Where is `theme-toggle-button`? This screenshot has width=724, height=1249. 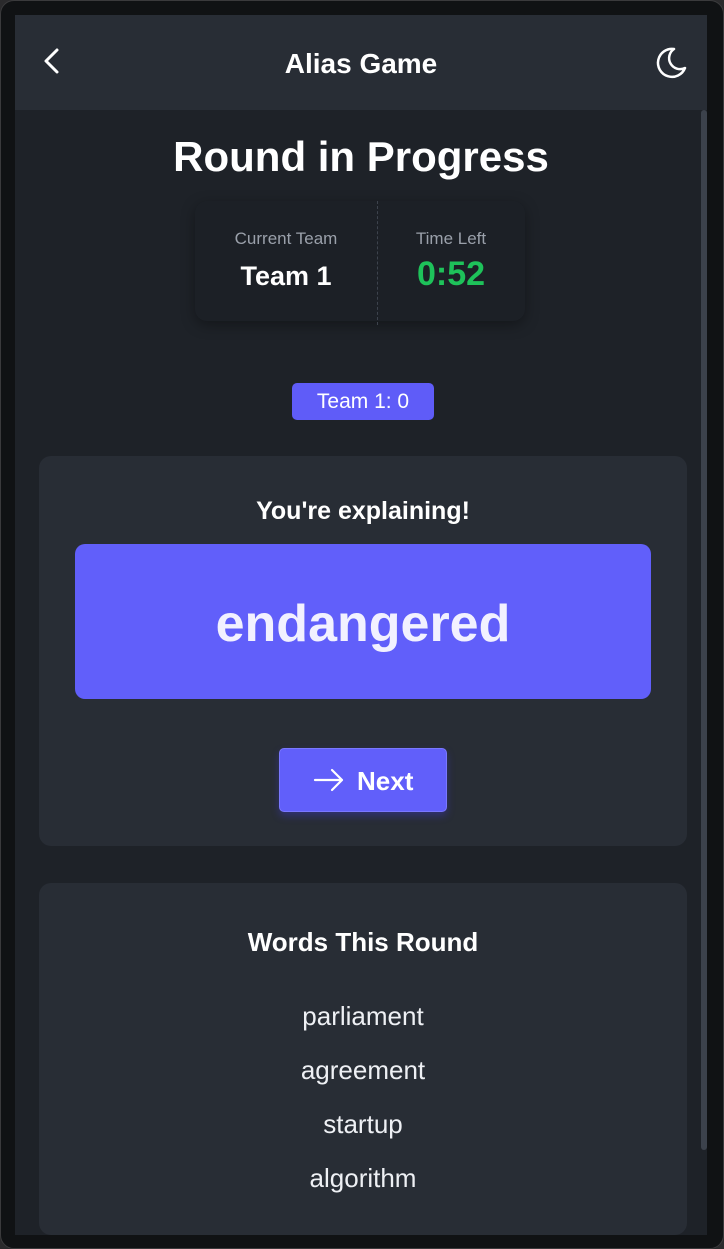
theme-toggle-button is located at coordinates (671, 63).